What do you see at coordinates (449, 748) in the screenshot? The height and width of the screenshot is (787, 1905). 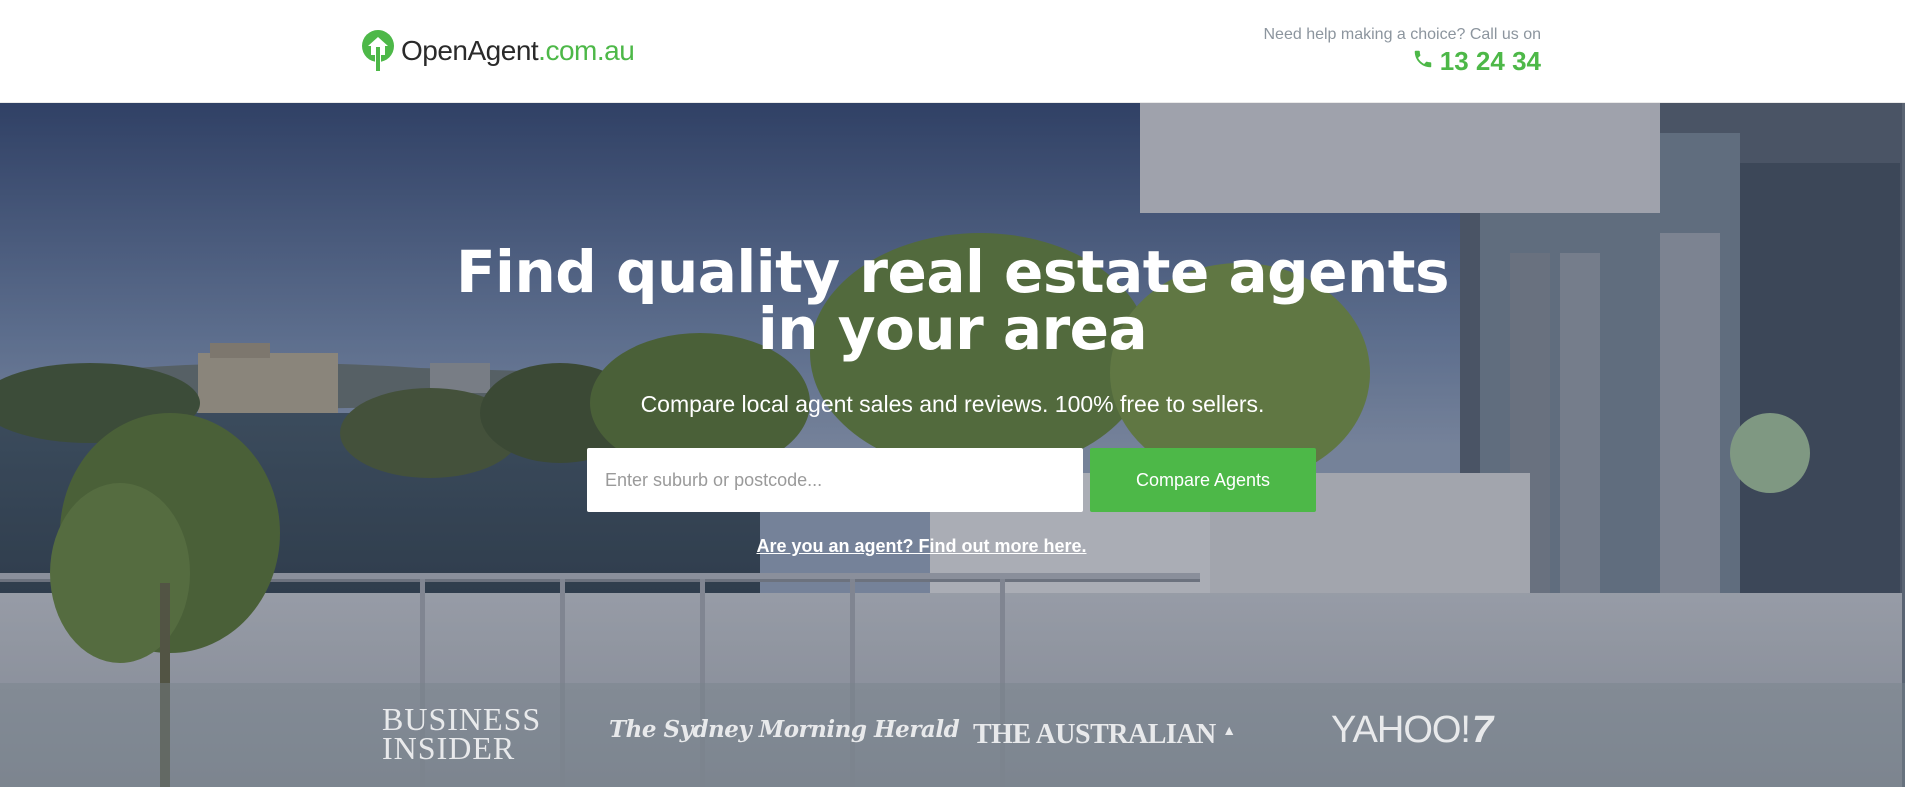 I see `business-insider-line2: INSIDER` at bounding box center [449, 748].